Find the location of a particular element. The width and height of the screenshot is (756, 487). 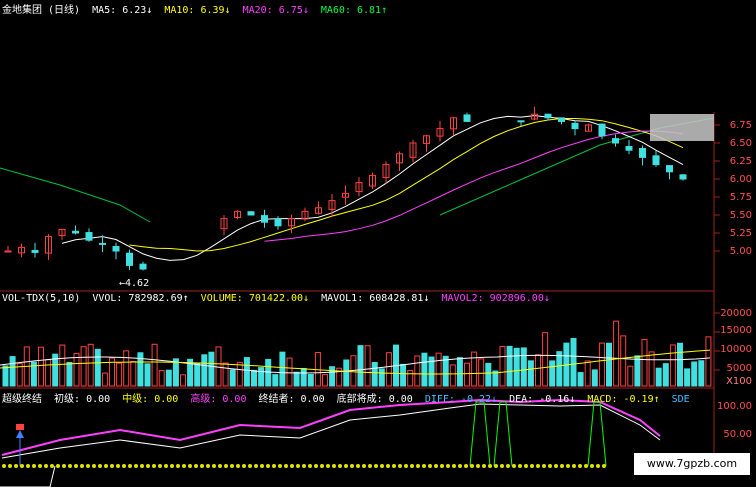

highlight-box is located at coordinates (682, 127).